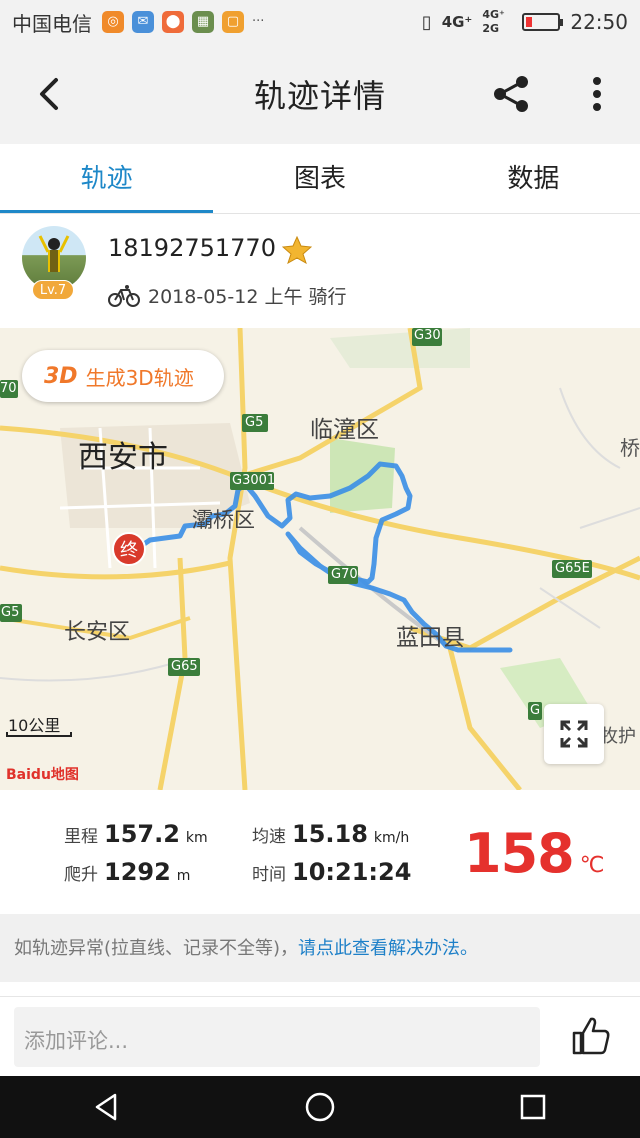  Describe the element at coordinates (223, 520) in the screenshot. I see `label-baqiao: 灞桥区` at that location.